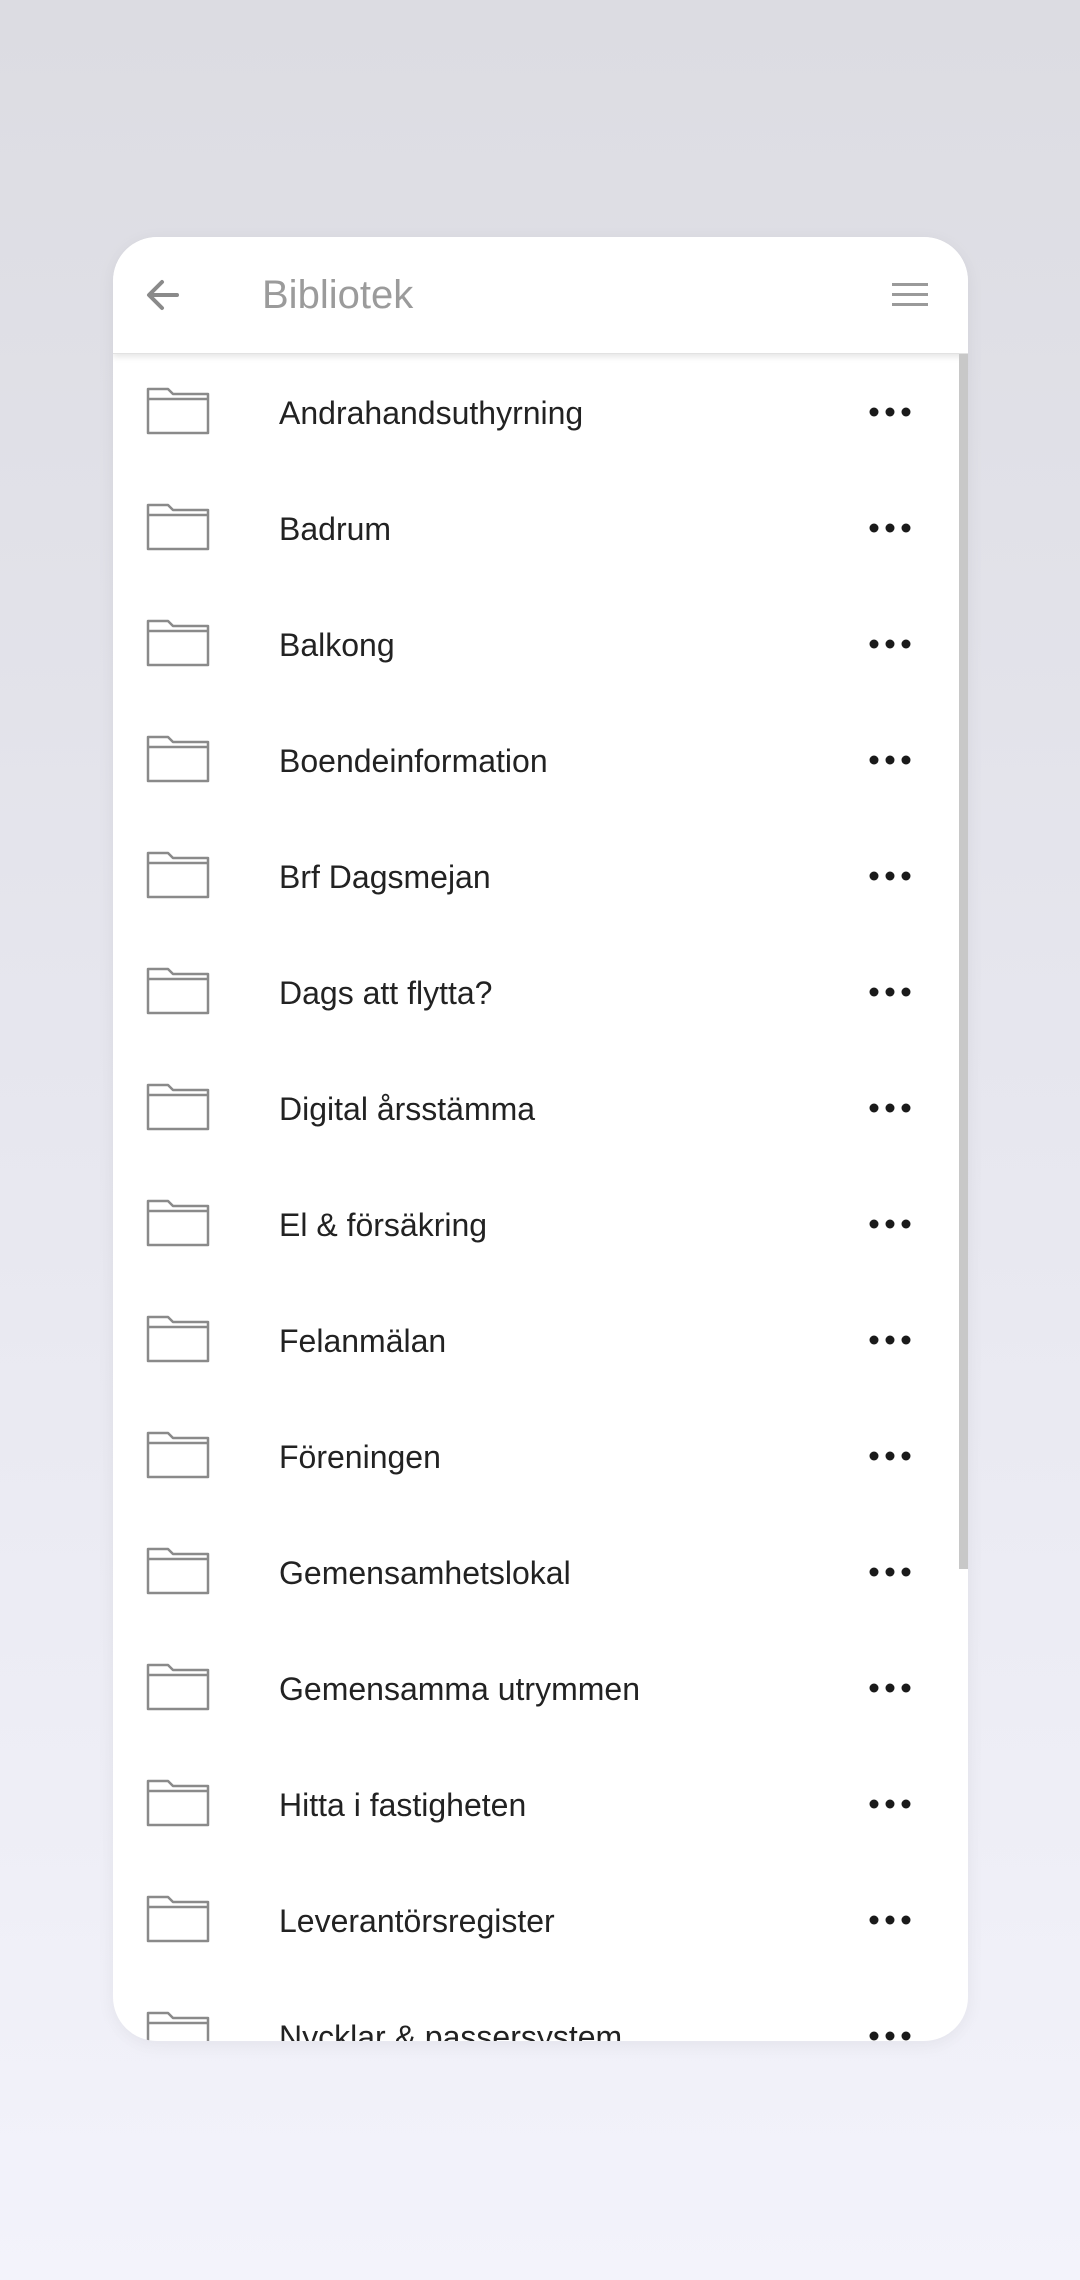 The height and width of the screenshot is (2280, 1080). What do you see at coordinates (540, 876) in the screenshot?
I see `list-item: Brf Dagsmejan` at bounding box center [540, 876].